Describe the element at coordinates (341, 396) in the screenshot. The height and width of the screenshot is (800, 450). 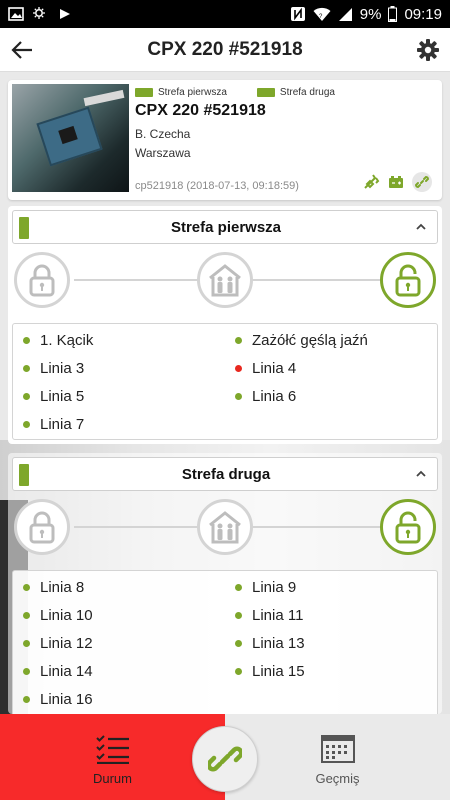
I see `list-item: Linia 6` at that location.